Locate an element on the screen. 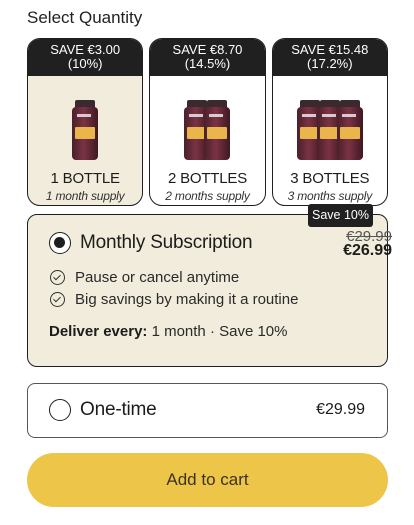 The width and height of the screenshot is (414, 525). delivery-frequency: Deliver every: 1 month · Save 10% is located at coordinates (168, 331).